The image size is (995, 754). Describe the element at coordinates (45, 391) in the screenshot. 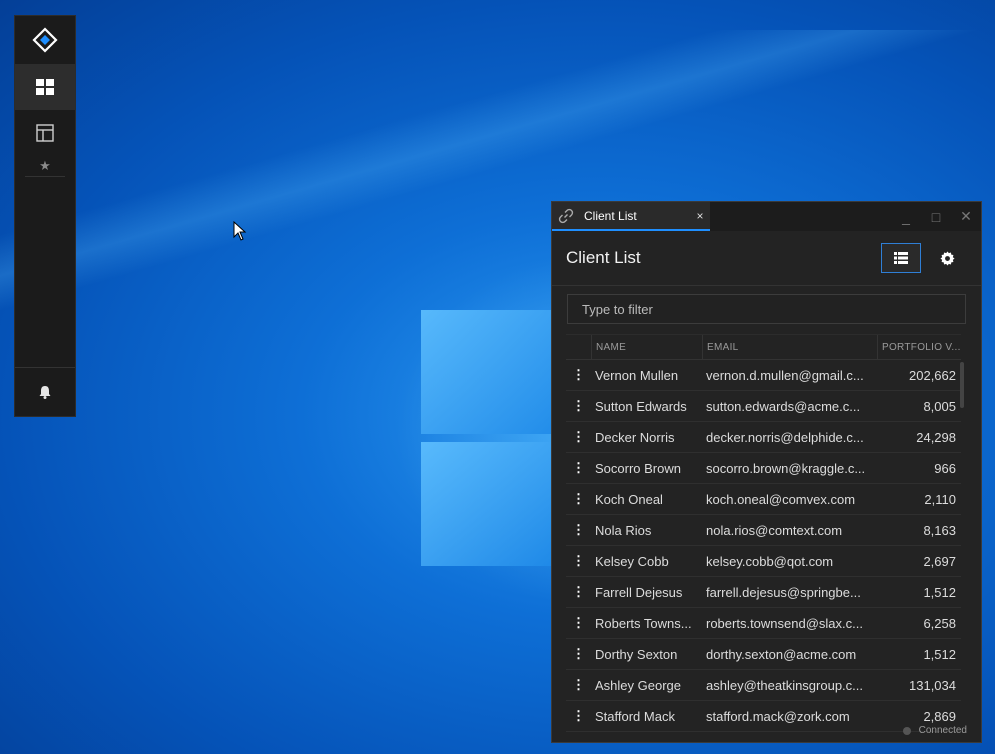

I see `bell-icon` at that location.